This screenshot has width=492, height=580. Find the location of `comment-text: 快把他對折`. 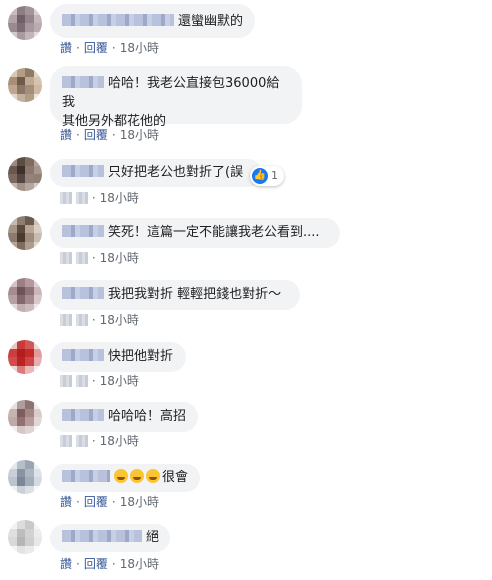

comment-text: 快把他對折 is located at coordinates (141, 356).